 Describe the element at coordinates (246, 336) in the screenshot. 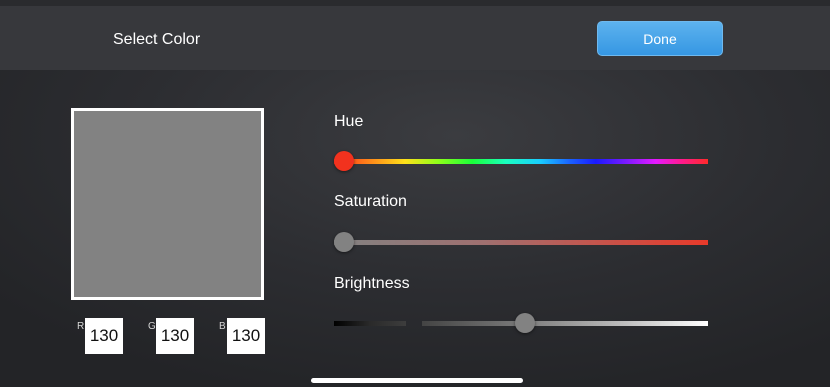

I see `blue-value-field: 130` at that location.